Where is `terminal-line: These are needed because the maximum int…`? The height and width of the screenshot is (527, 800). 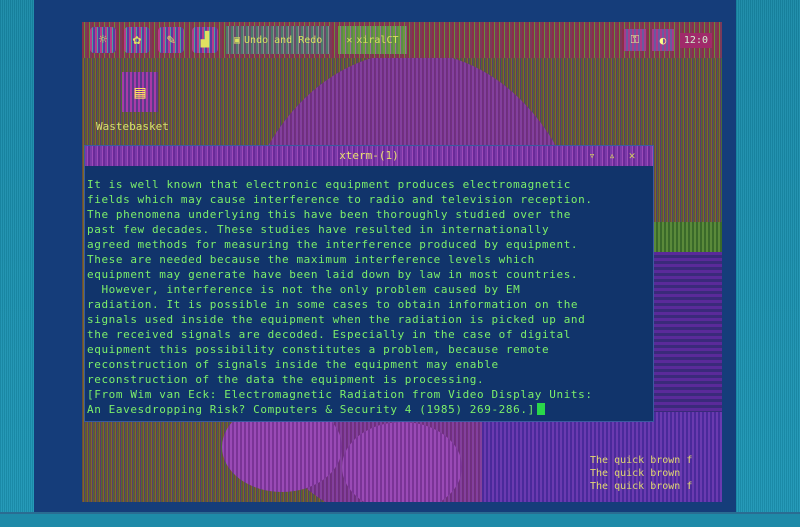
terminal-line: These are needed because the maximum int… is located at coordinates (311, 259).